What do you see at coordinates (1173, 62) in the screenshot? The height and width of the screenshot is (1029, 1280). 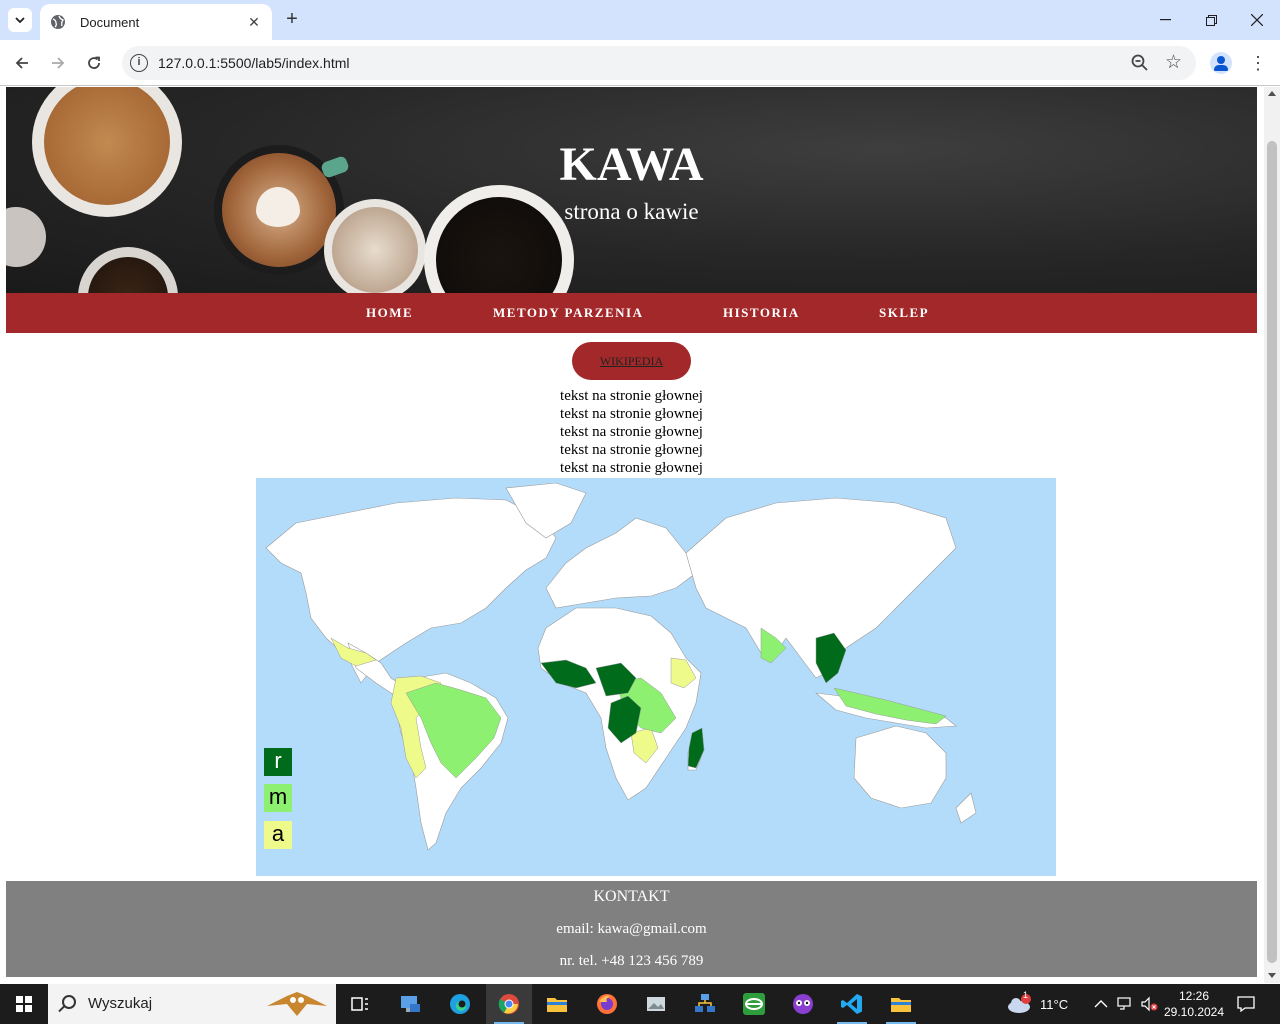 I see `bookmark-star-icon: ☆` at bounding box center [1173, 62].